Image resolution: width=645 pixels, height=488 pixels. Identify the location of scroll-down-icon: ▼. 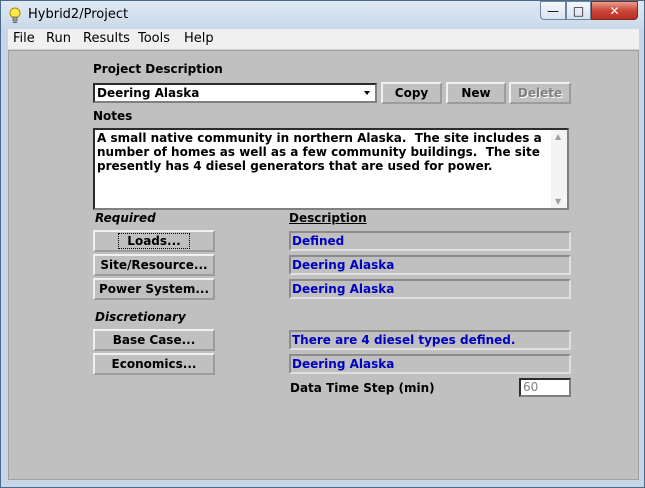
(558, 201).